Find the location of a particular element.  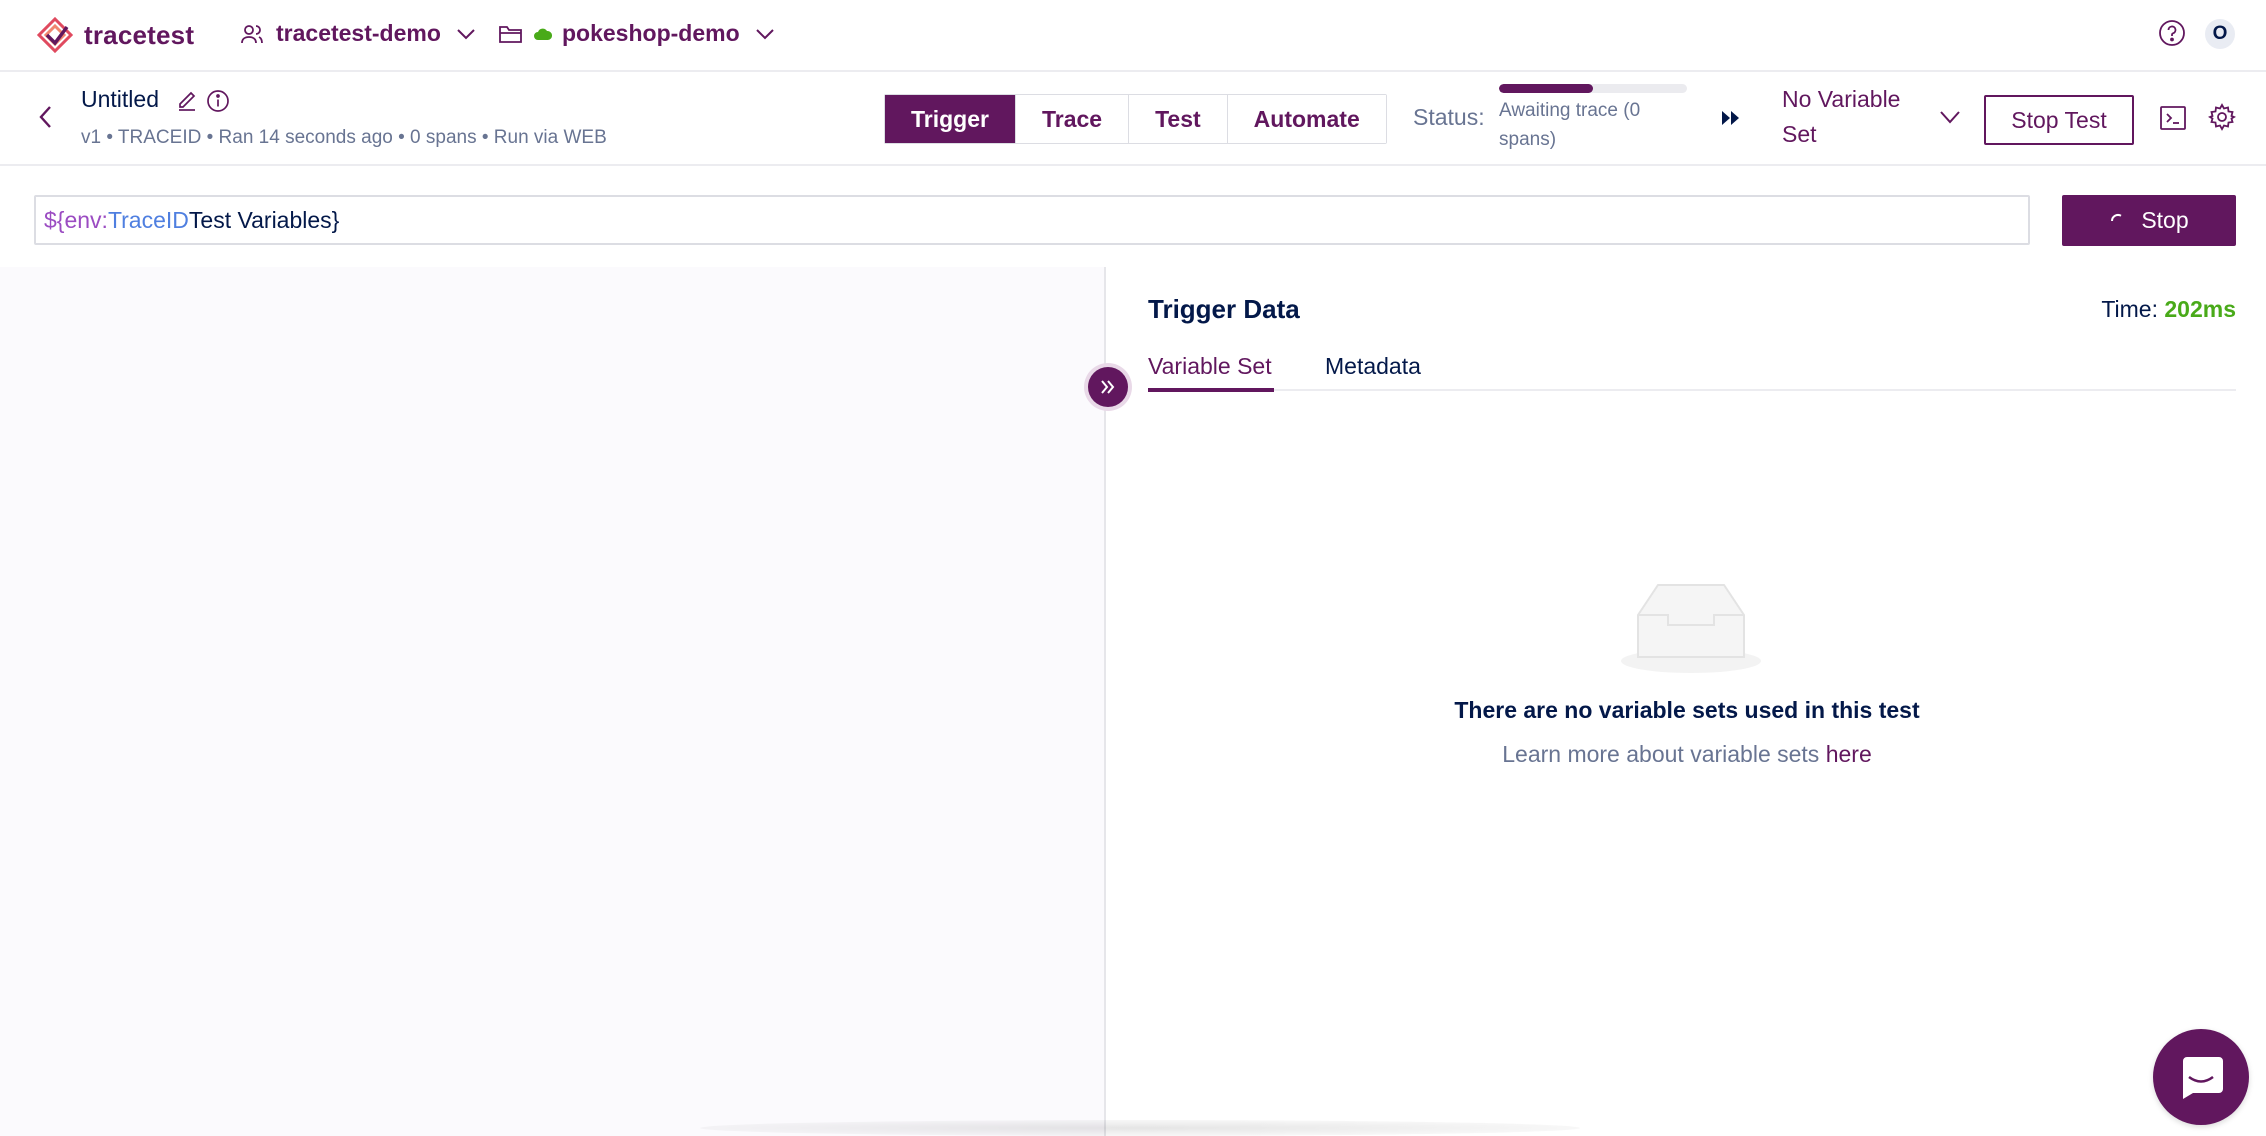

empty-state-subtitle: Learn more about variable sets here is located at coordinates (1687, 754).